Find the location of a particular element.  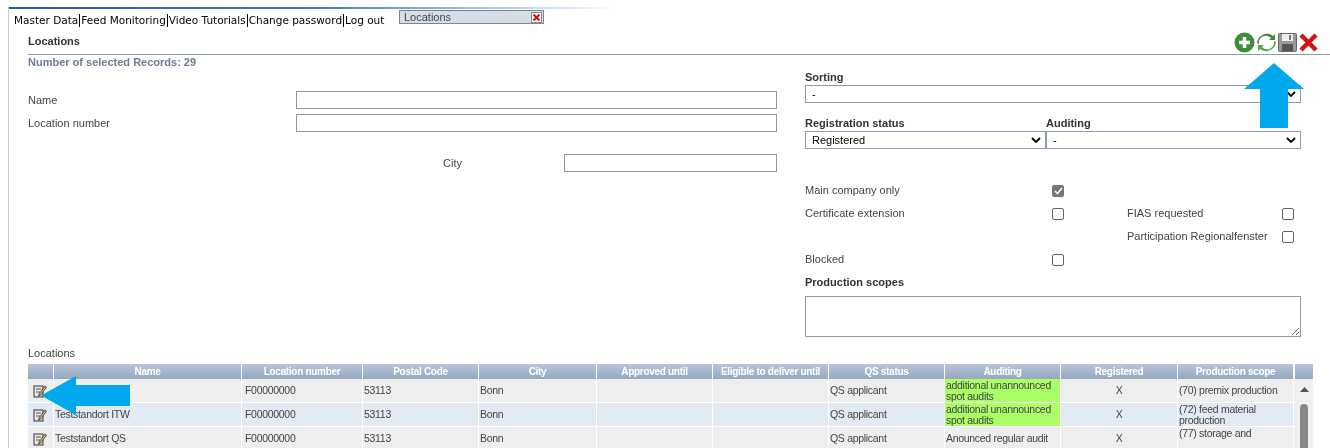

column-header: Auditing is located at coordinates (1003, 371).